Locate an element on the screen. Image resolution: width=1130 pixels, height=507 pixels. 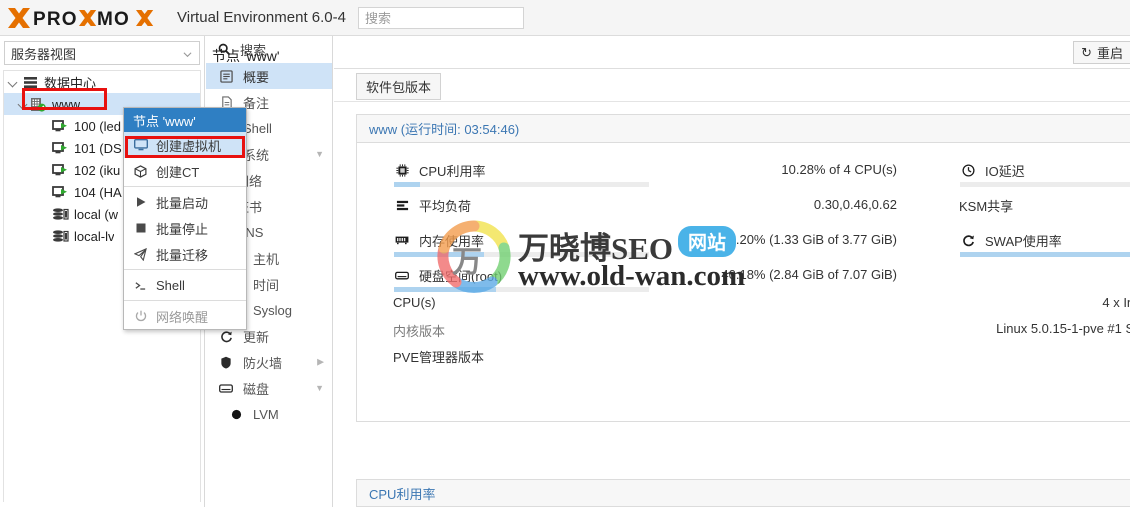
nav-item-label: Shell is located at coordinates (257, 128).